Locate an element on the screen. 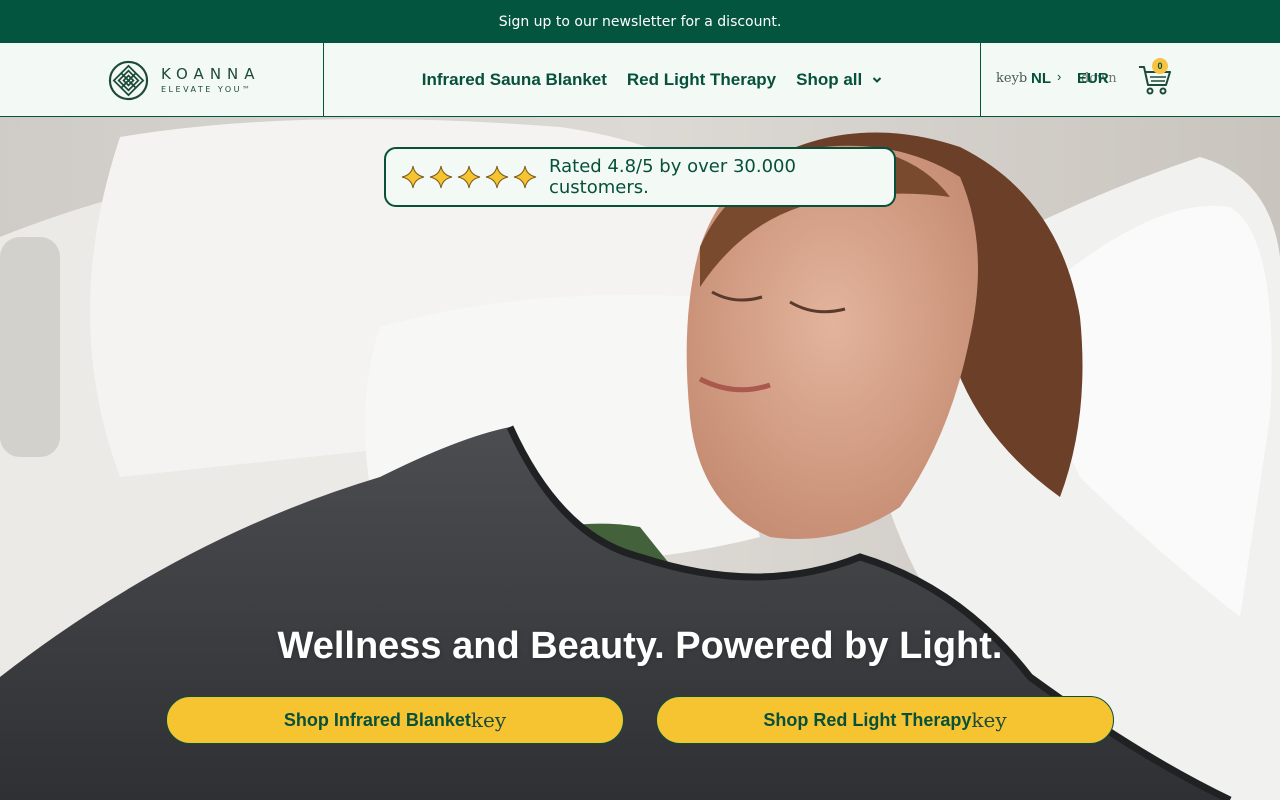 The image size is (1280, 800). currency-selector: EUR is located at coordinates (1093, 78).